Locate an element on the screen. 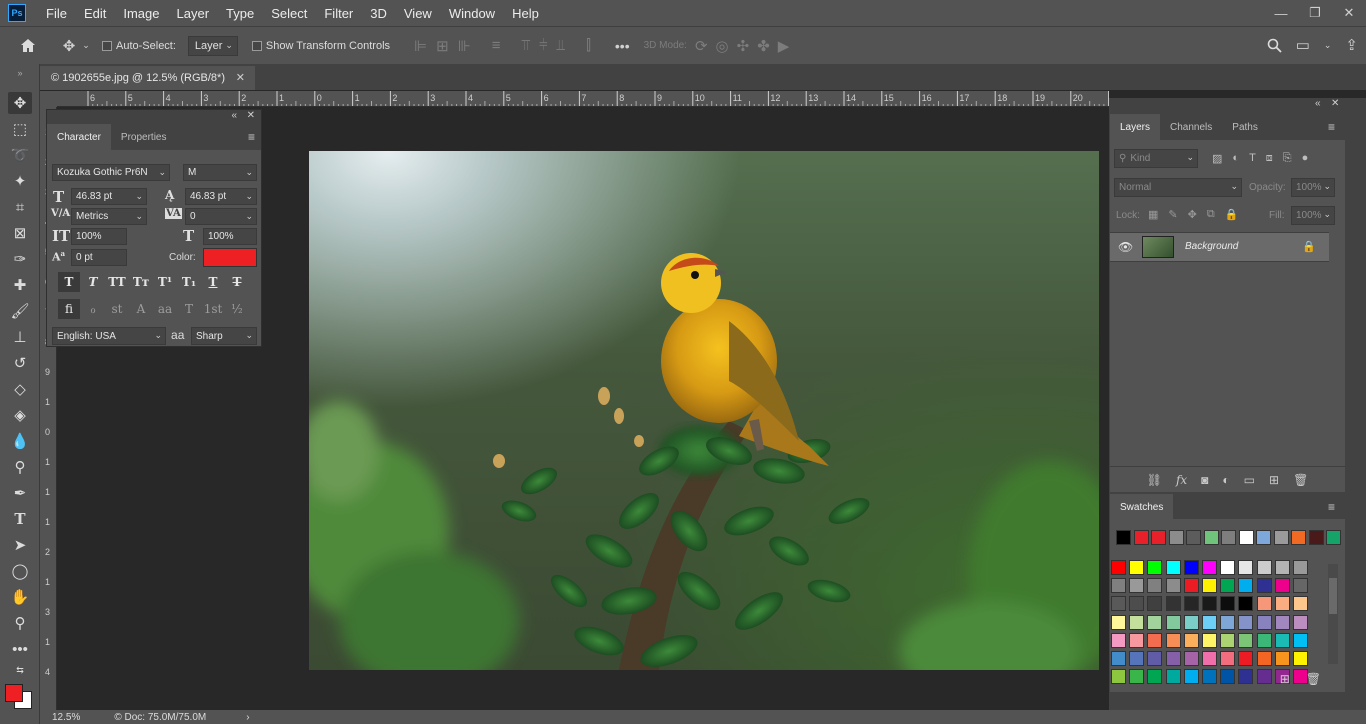 Image resolution: width=1366 pixels, height=724 pixels. align-center-icon: ⊞ is located at coordinates (442, 46).